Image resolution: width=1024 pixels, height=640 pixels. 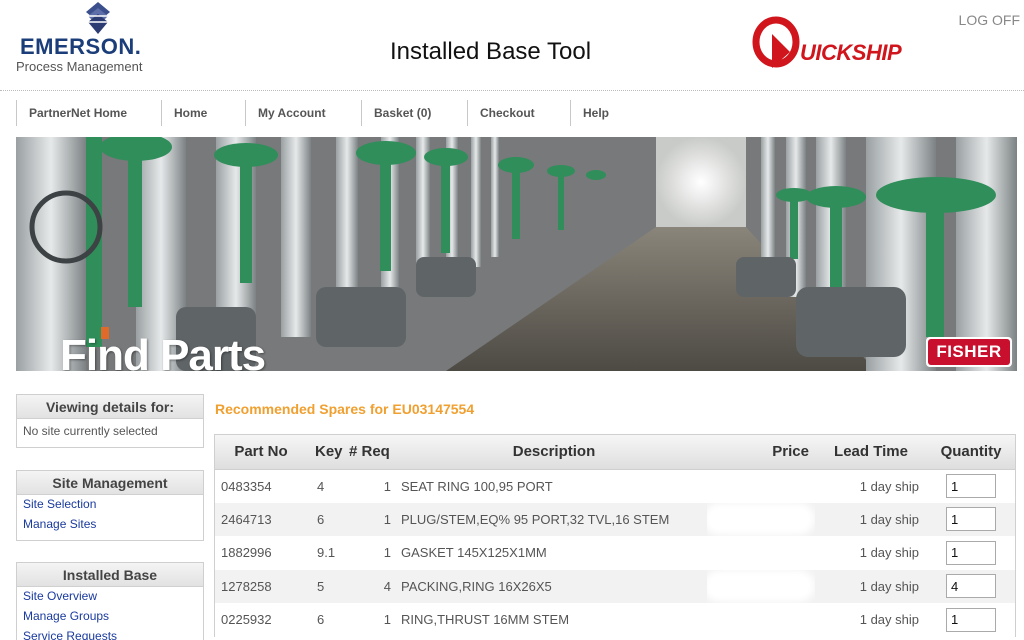 I want to click on cell-key: 9.1, so click(x=326, y=553).